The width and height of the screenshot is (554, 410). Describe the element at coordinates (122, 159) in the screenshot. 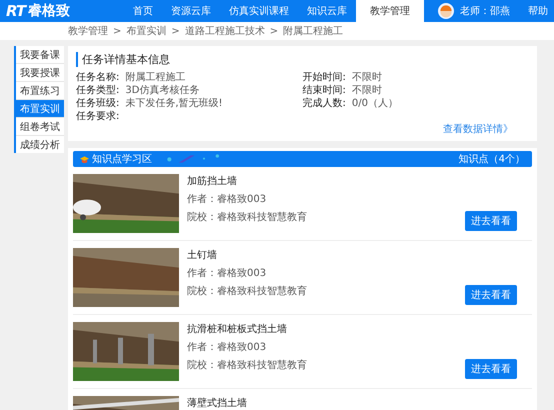

I see `section-title: 知识点学习区` at that location.